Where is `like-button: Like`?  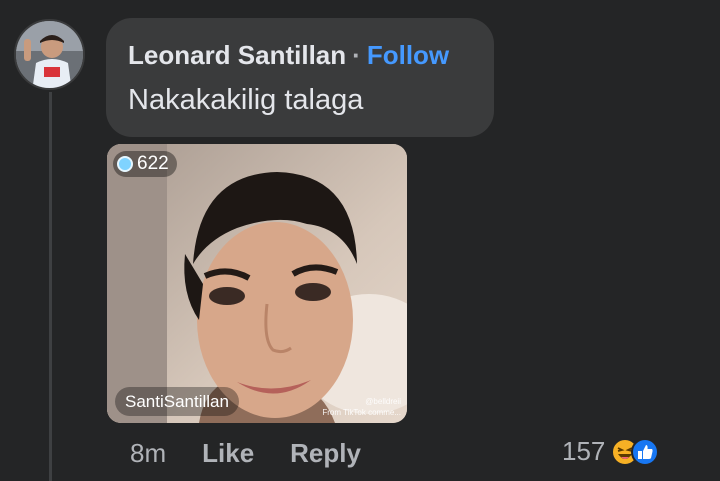
like-button: Like is located at coordinates (228, 453).